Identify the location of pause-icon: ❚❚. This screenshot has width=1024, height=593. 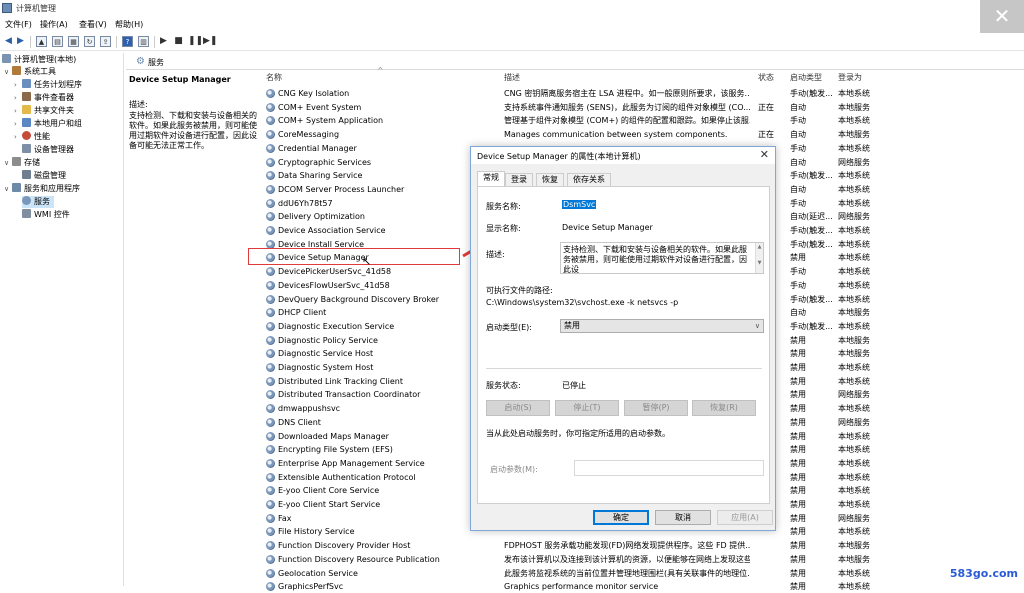
(195, 41).